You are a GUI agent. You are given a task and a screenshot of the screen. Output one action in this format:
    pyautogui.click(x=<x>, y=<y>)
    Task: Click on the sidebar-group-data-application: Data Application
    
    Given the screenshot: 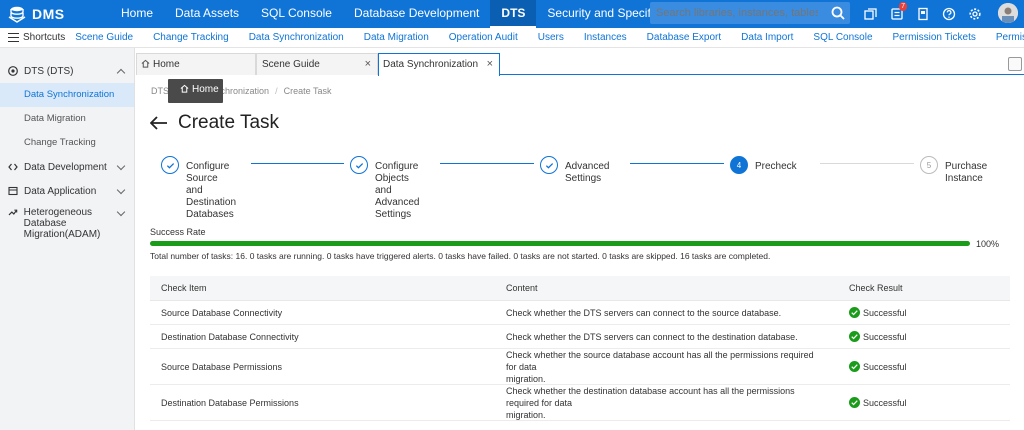 What is the action you would take?
    pyautogui.click(x=67, y=191)
    